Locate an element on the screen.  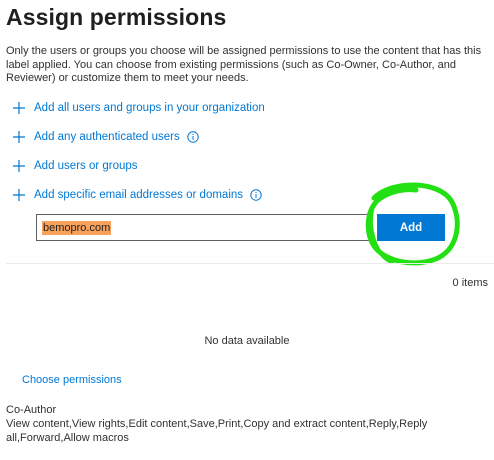
permission-name: Co-Author is located at coordinates (31, 410).